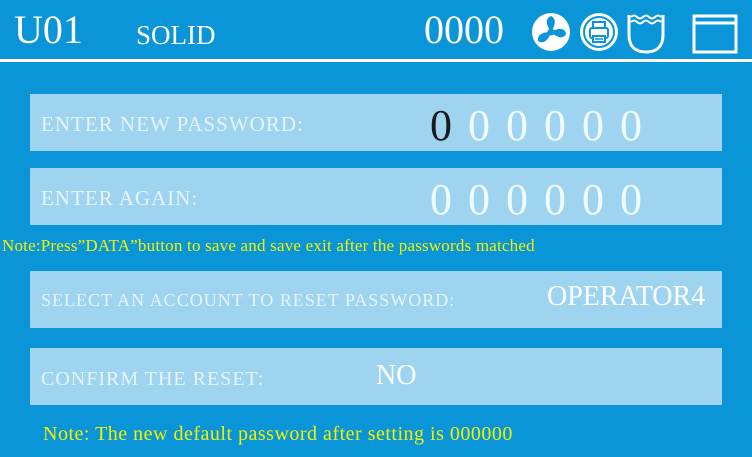 The image size is (752, 457). I want to click on confirm-password-label: ENTER AGAIN:, so click(120, 198).